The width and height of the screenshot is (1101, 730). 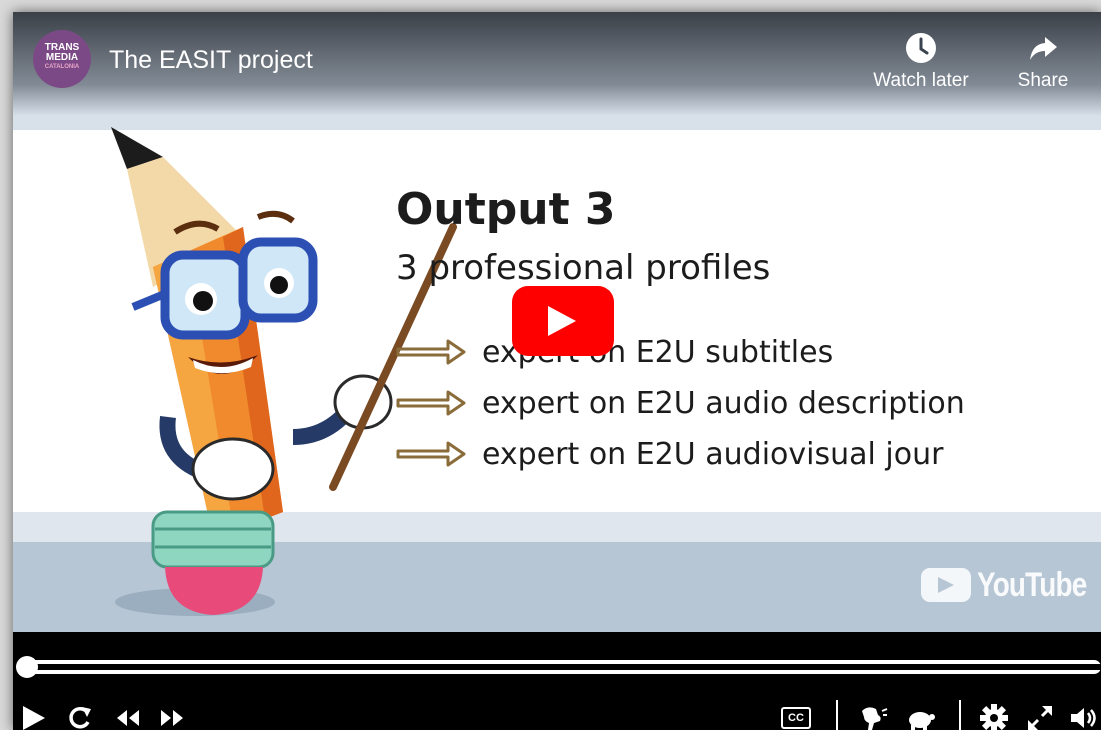 I want to click on slide-bullet-text: expert on E2U audio description, so click(x=723, y=403).